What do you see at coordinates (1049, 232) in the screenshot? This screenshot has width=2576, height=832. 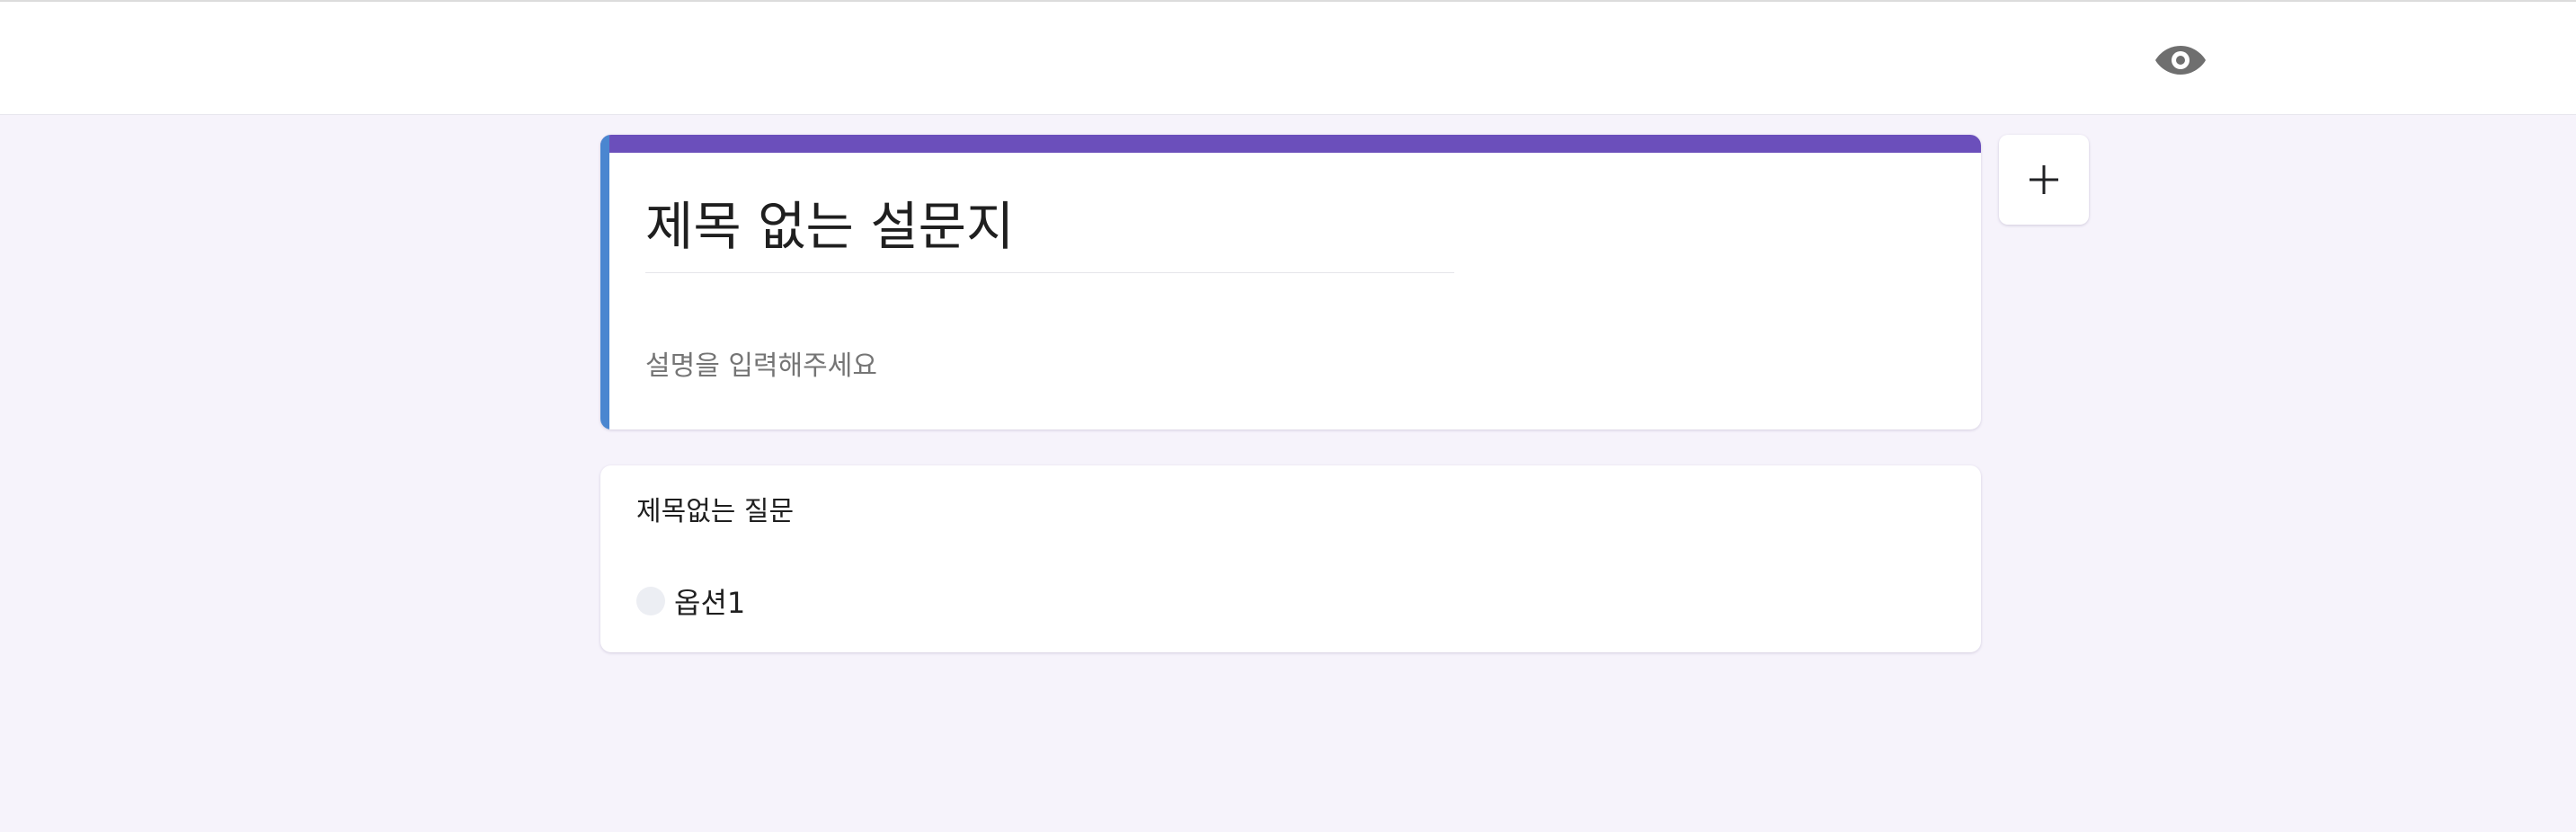 I see `form-title-input: 제목 없는 설문지` at bounding box center [1049, 232].